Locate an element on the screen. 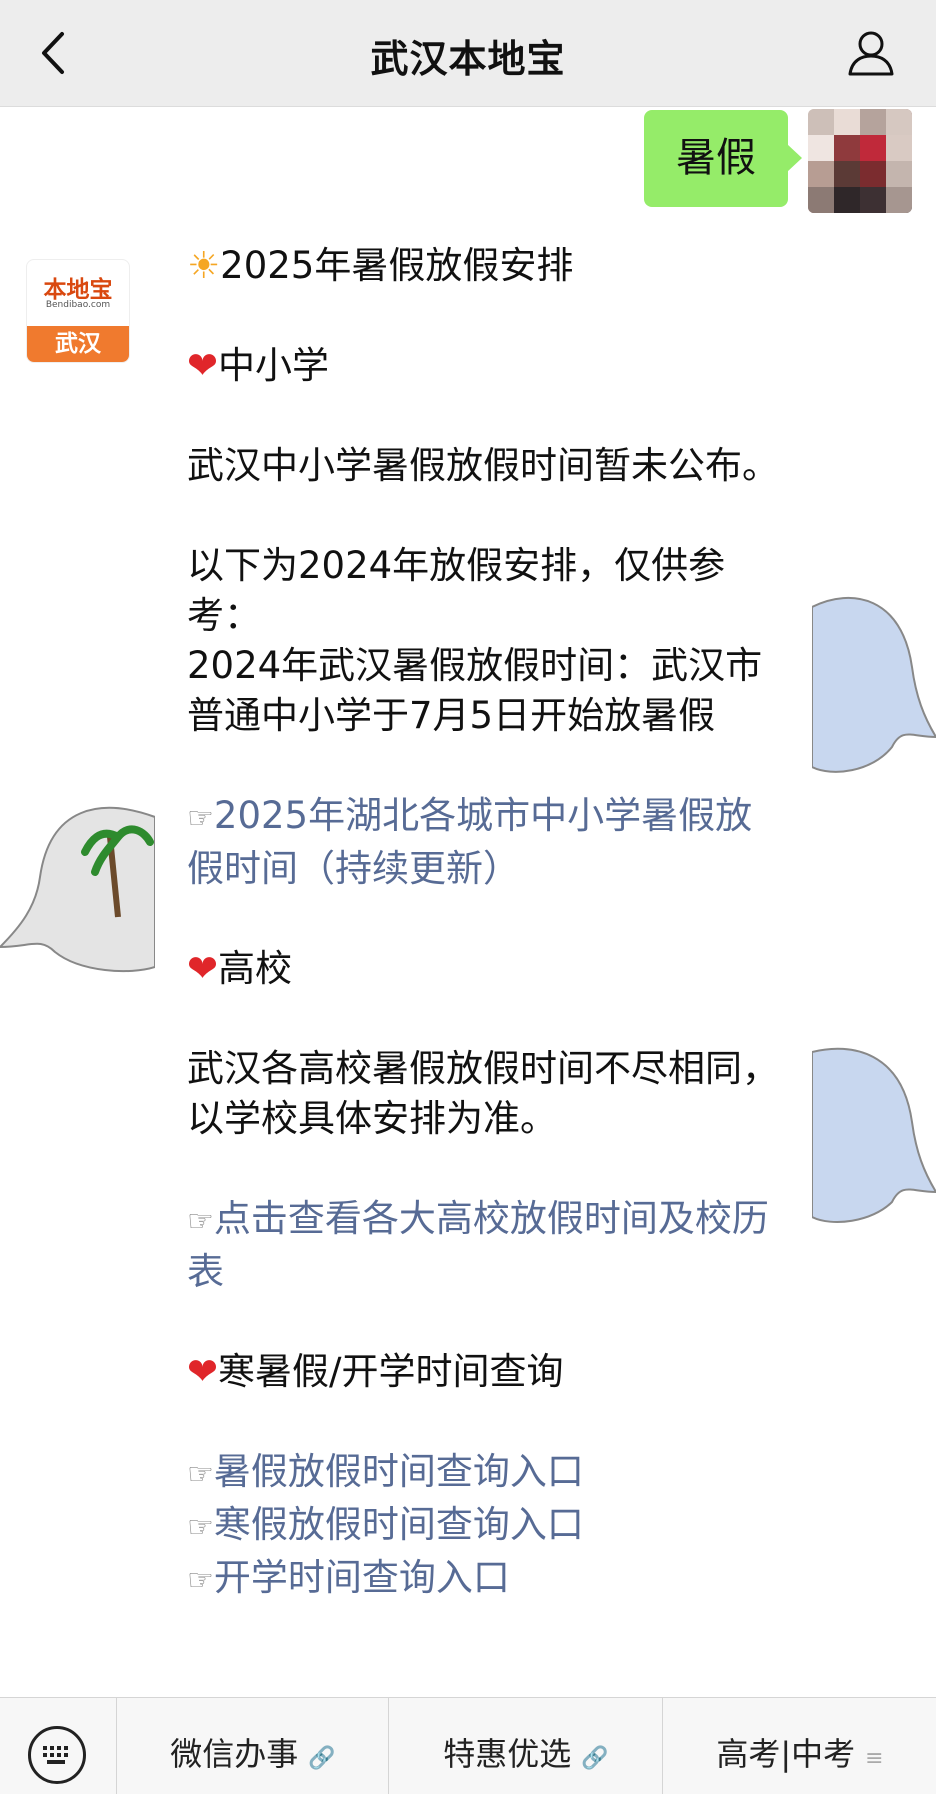 This screenshot has height=1815, width=936. menu-item-label: 微信办事 is located at coordinates (234, 1754).